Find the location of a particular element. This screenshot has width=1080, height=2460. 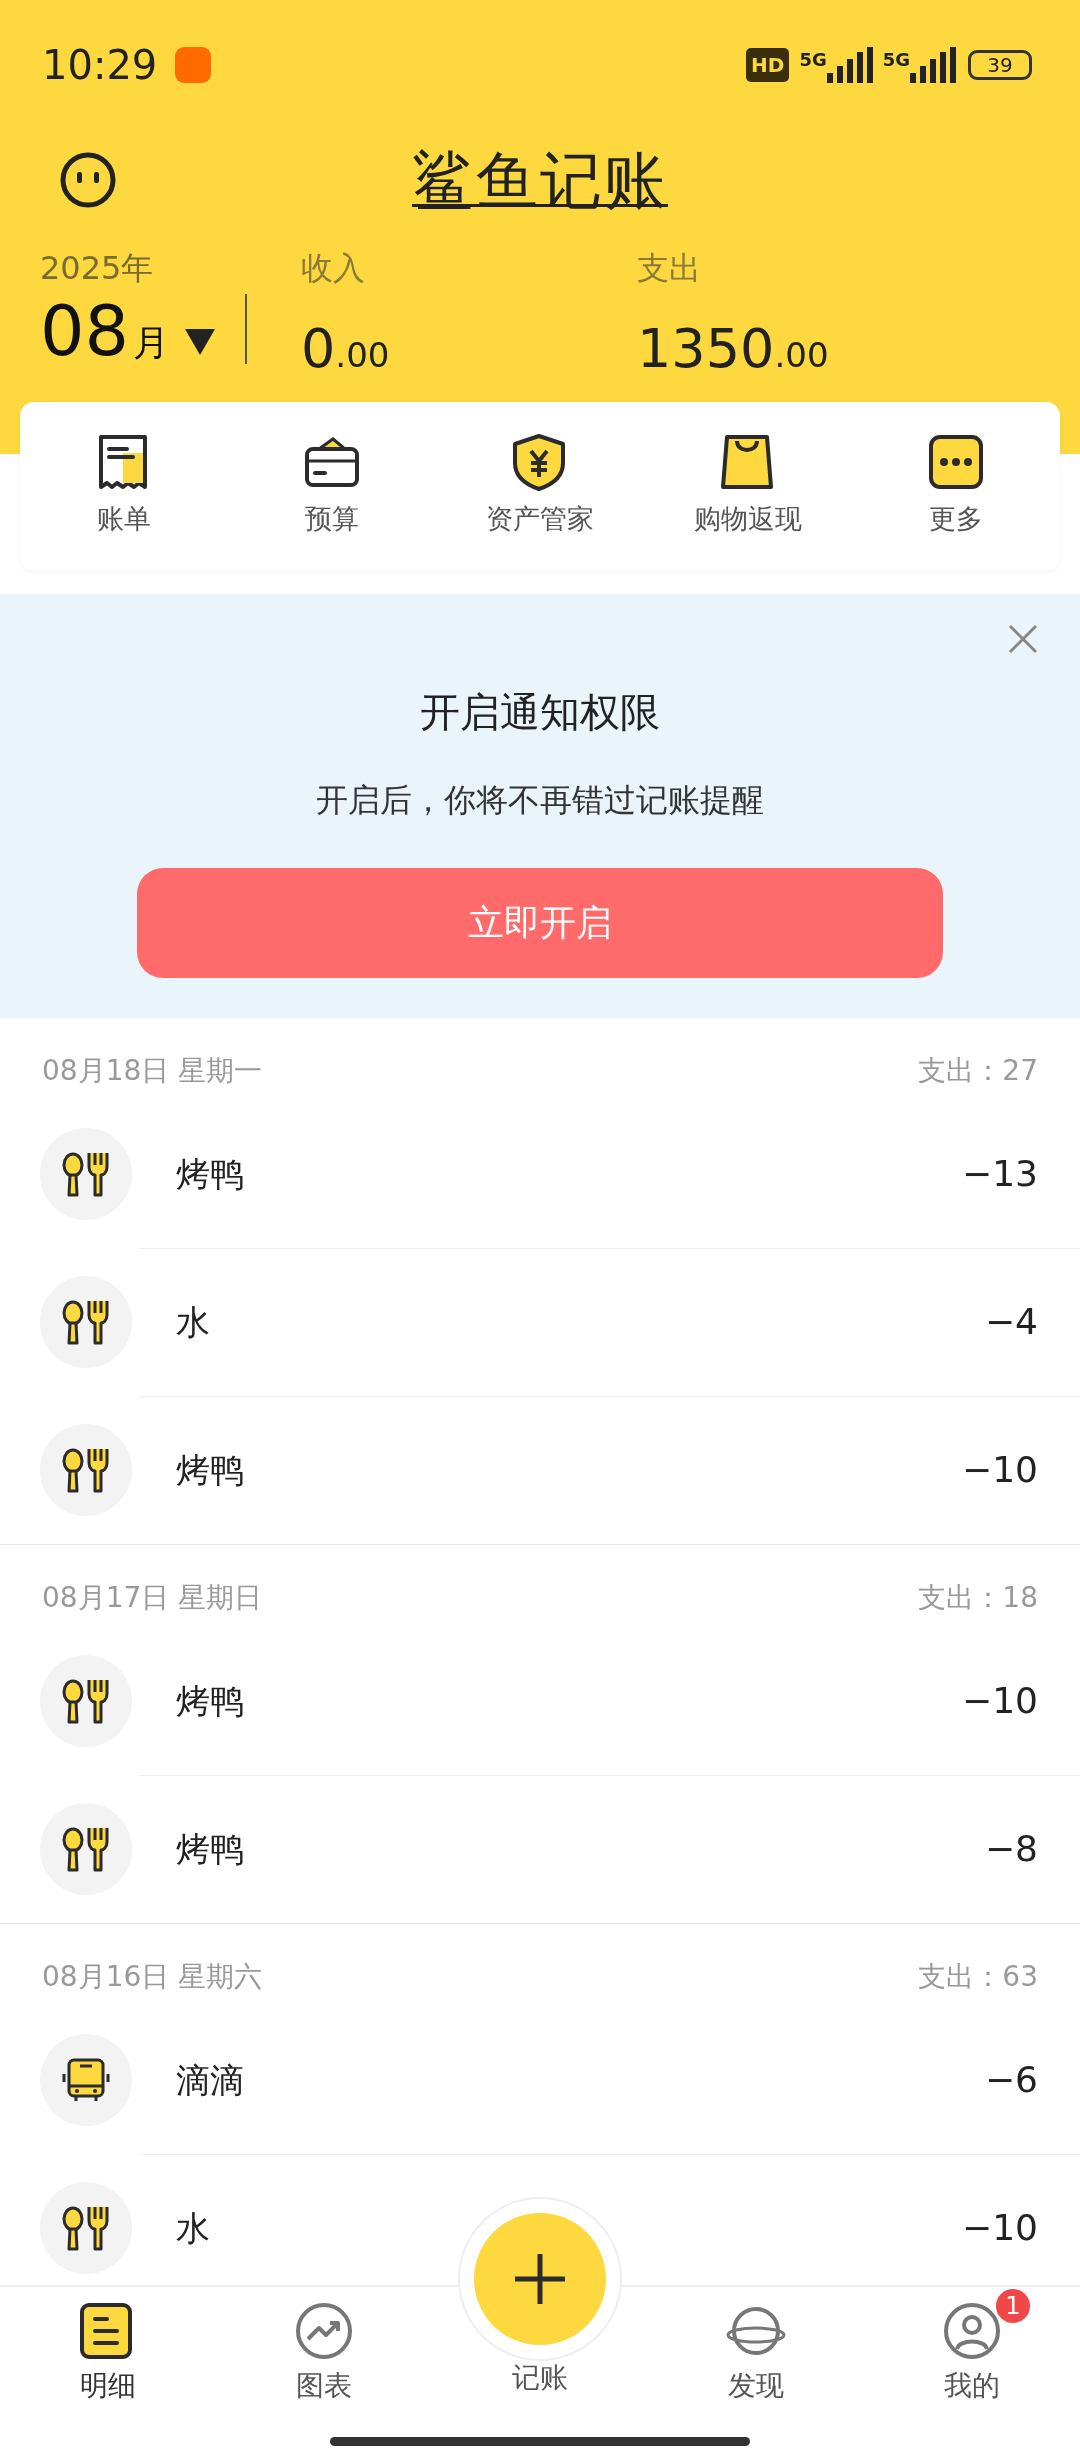

tool-button: 预算 is located at coordinates (332, 486).